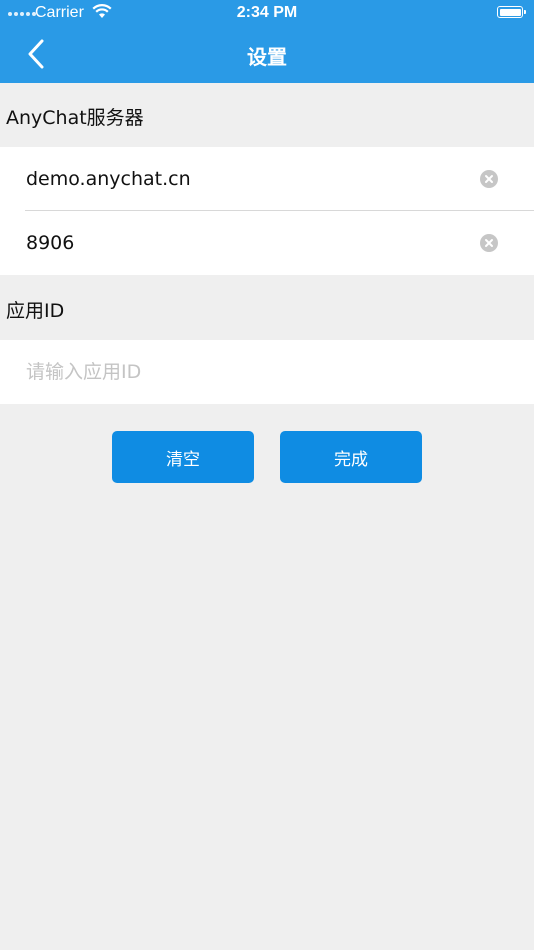  What do you see at coordinates (489, 179) in the screenshot?
I see `clear-address-icon` at bounding box center [489, 179].